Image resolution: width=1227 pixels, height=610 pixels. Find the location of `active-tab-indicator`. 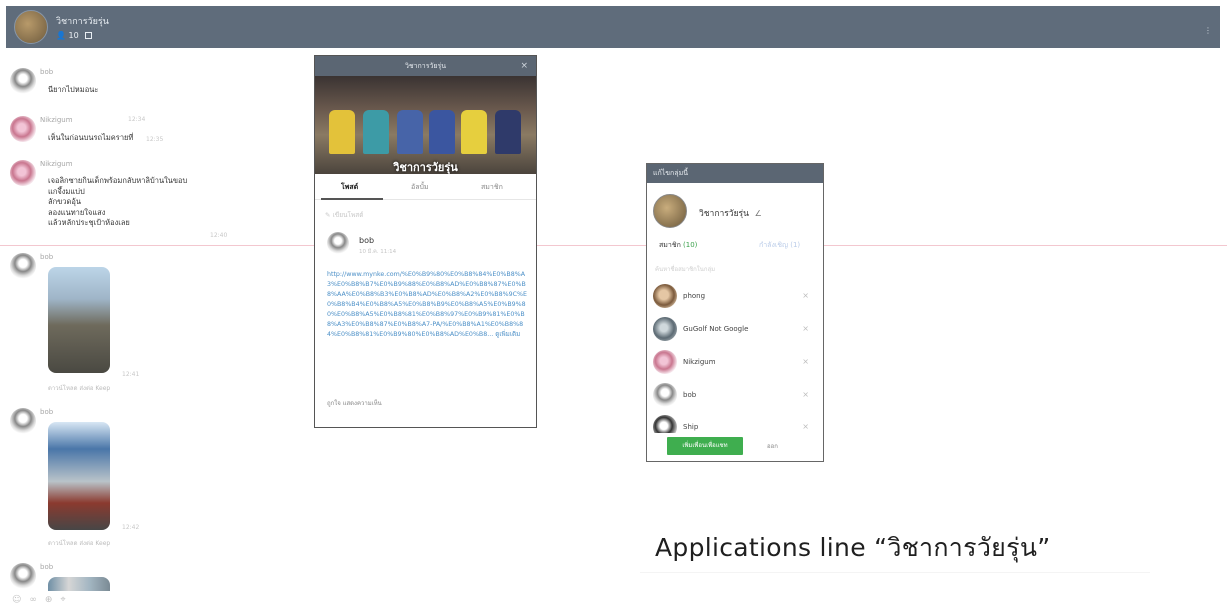

active-tab-indicator is located at coordinates (352, 199).